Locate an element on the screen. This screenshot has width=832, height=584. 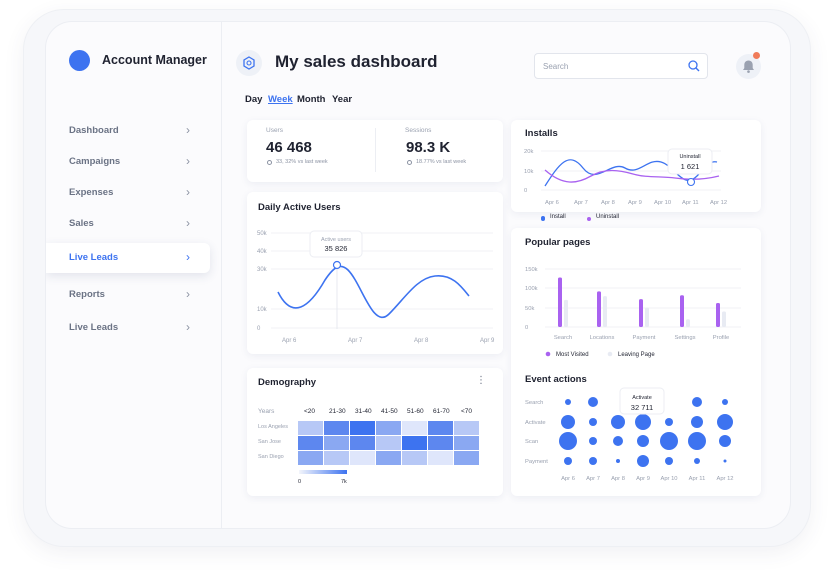
y-tick: 150k is located at coordinates (531, 270).